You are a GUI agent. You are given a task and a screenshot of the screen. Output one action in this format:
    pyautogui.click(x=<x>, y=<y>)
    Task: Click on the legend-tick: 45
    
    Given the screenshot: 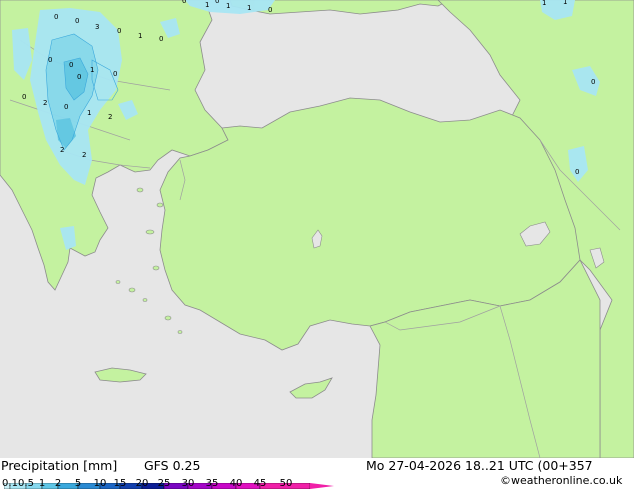 What is the action you would take?
    pyautogui.click(x=260, y=483)
    